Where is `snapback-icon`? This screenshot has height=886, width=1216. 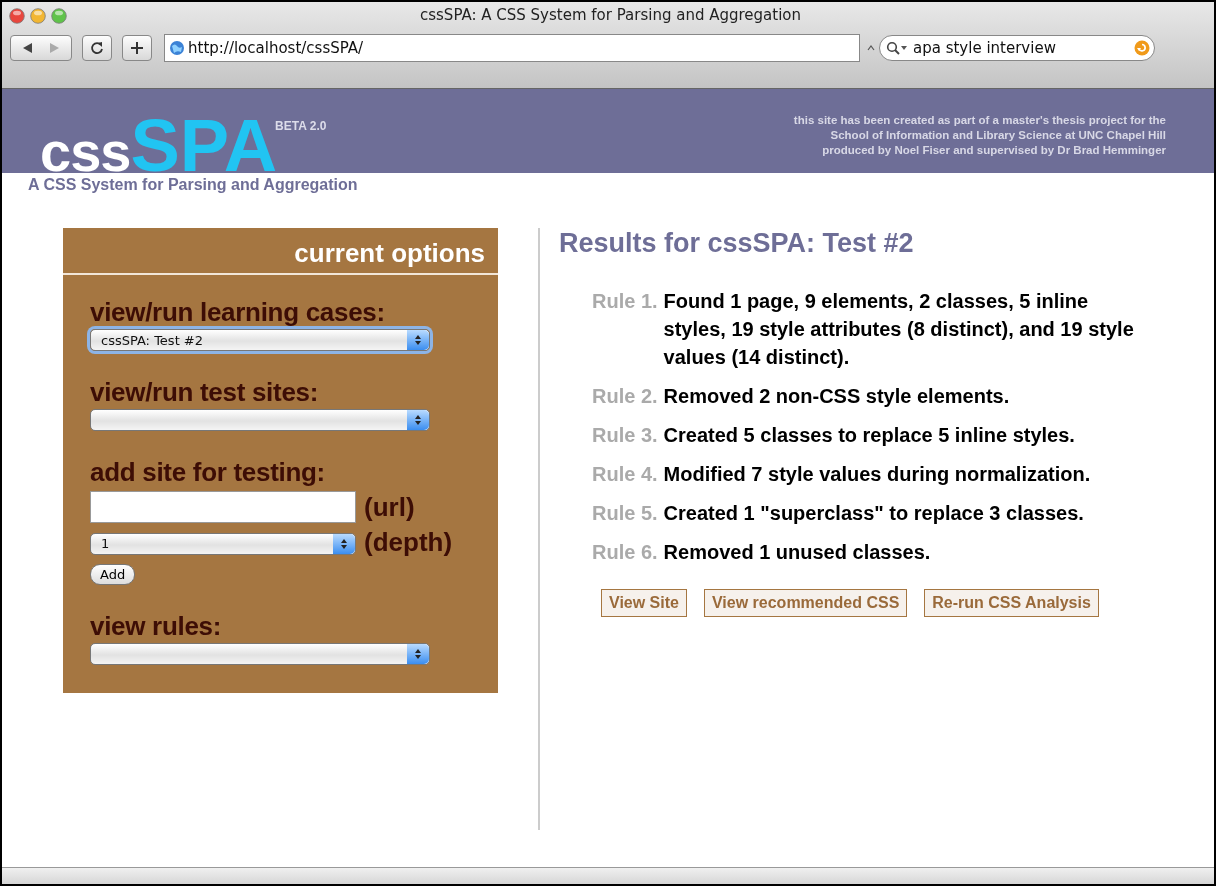
snapback-icon is located at coordinates (1142, 48).